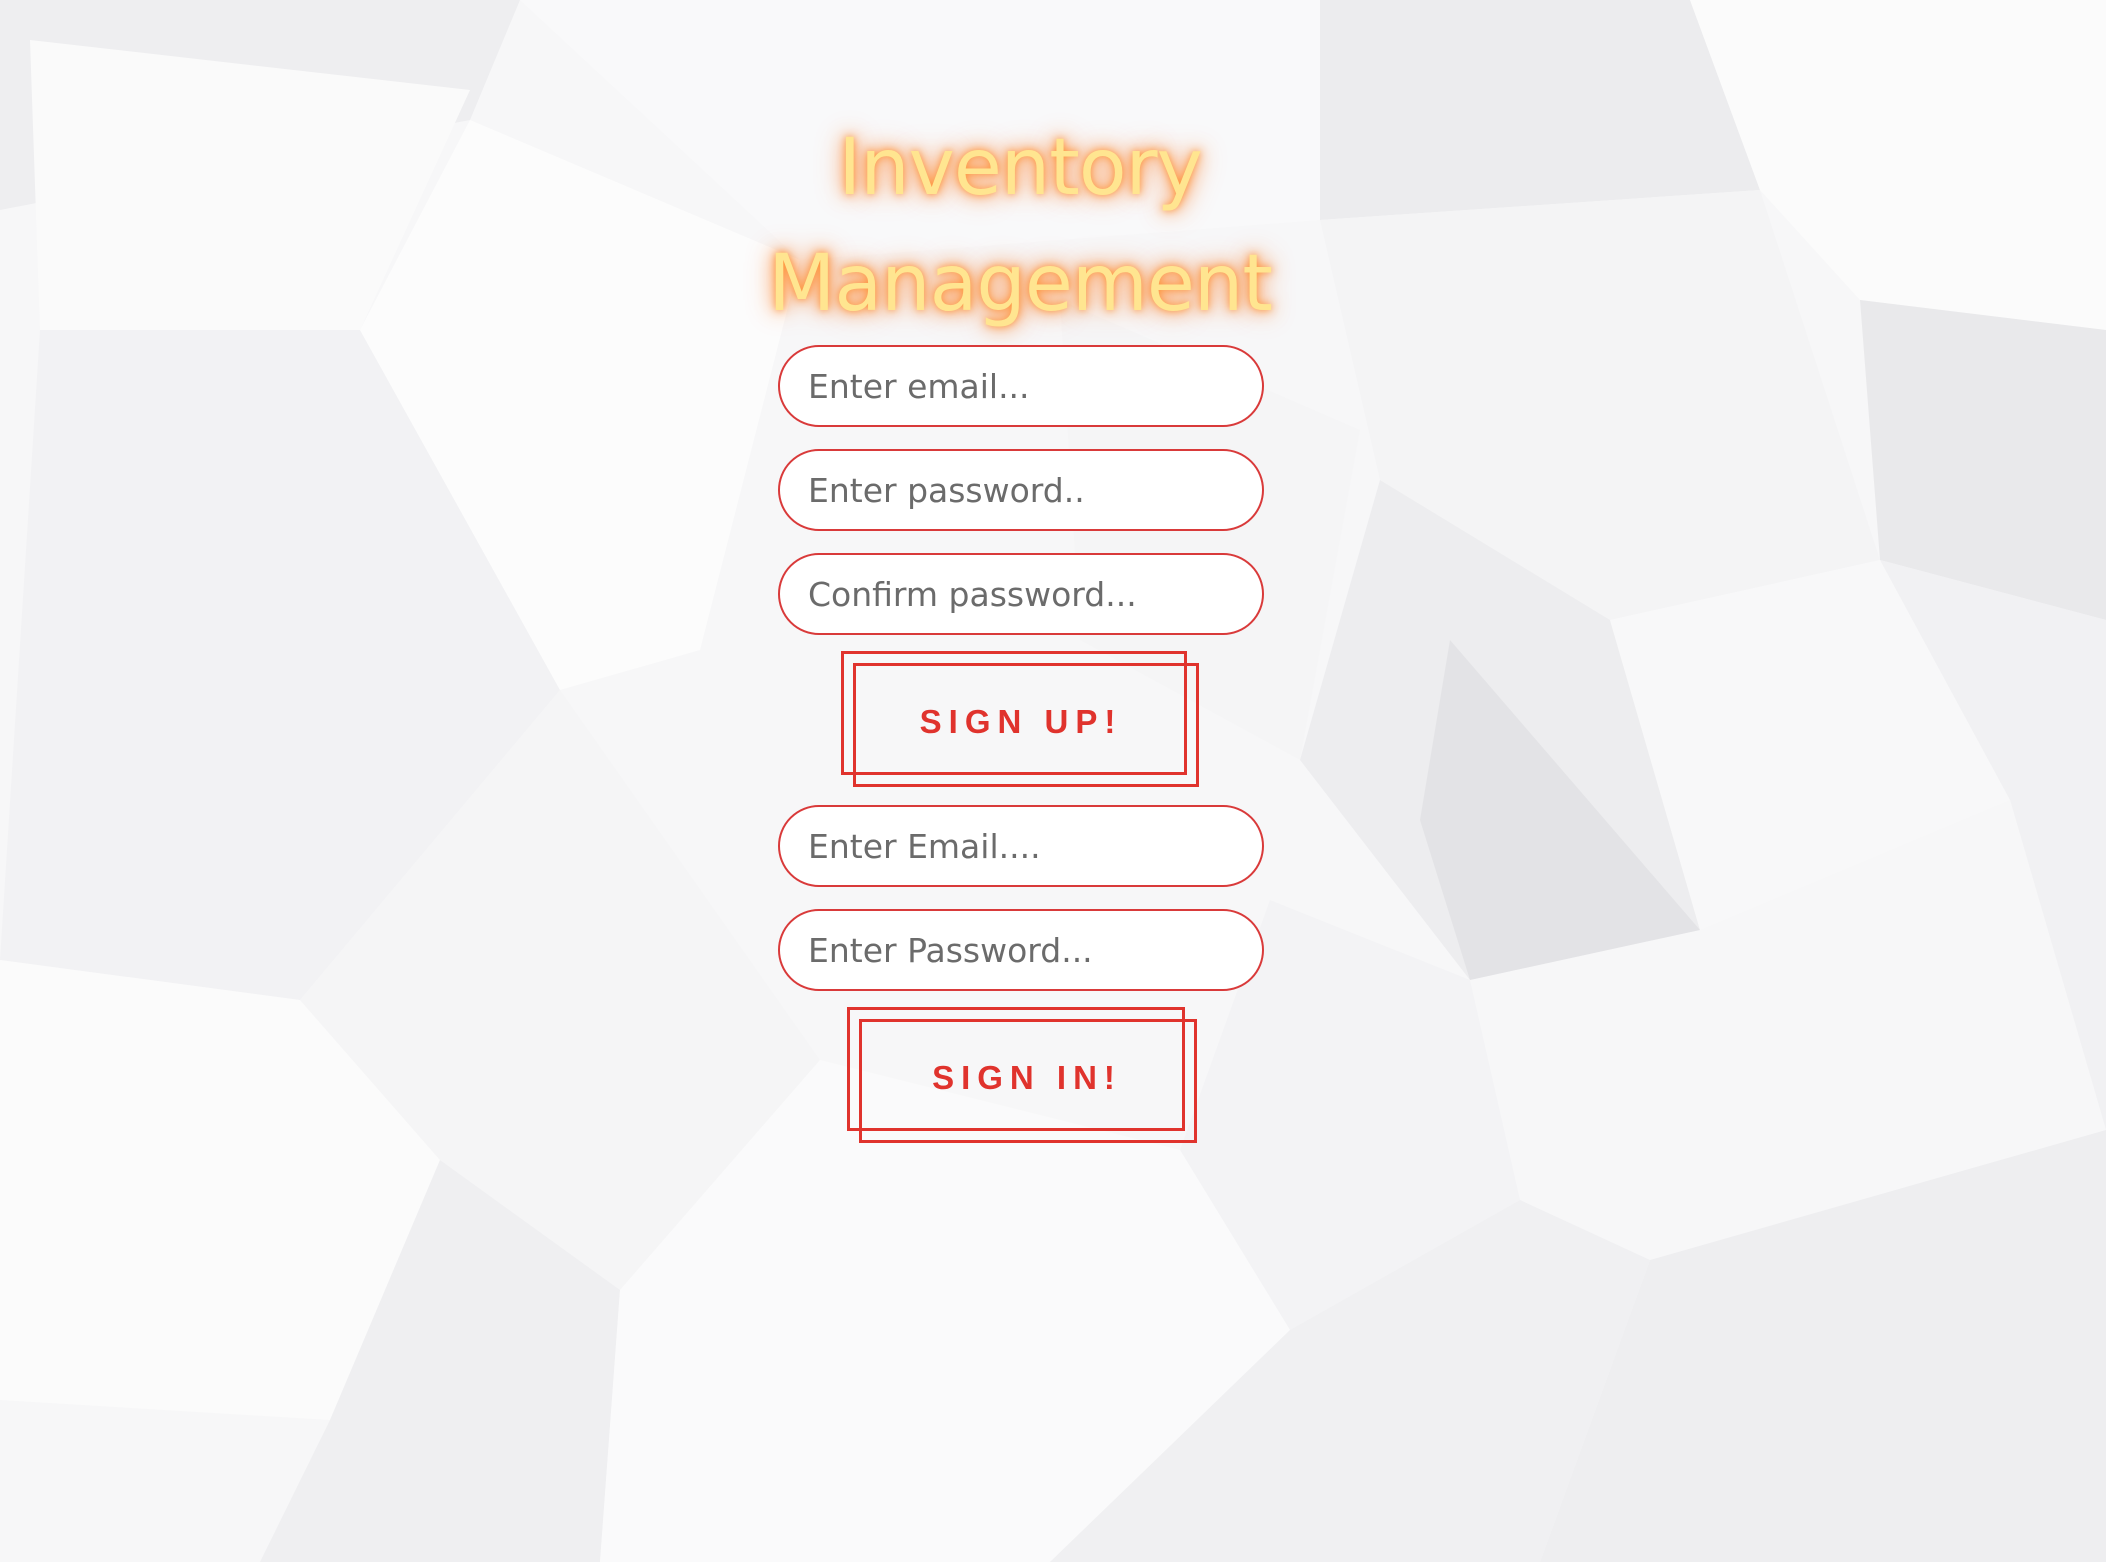  Describe the element at coordinates (1027, 1077) in the screenshot. I see `signin-button-label: SIGN IN!` at that location.